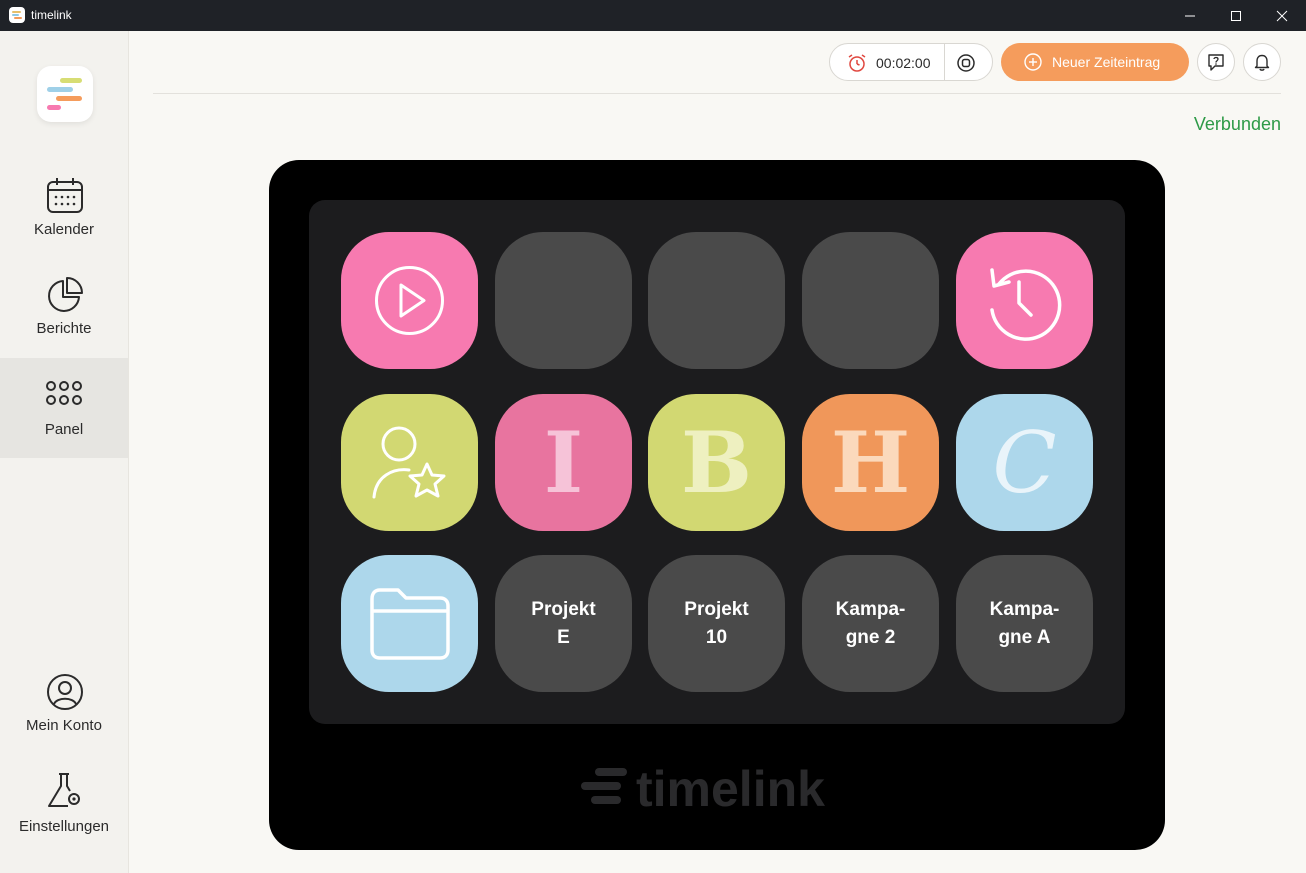 This screenshot has height=873, width=1306. What do you see at coordinates (64, 229) in the screenshot?
I see `sidebar-item-label: Kalender` at bounding box center [64, 229].